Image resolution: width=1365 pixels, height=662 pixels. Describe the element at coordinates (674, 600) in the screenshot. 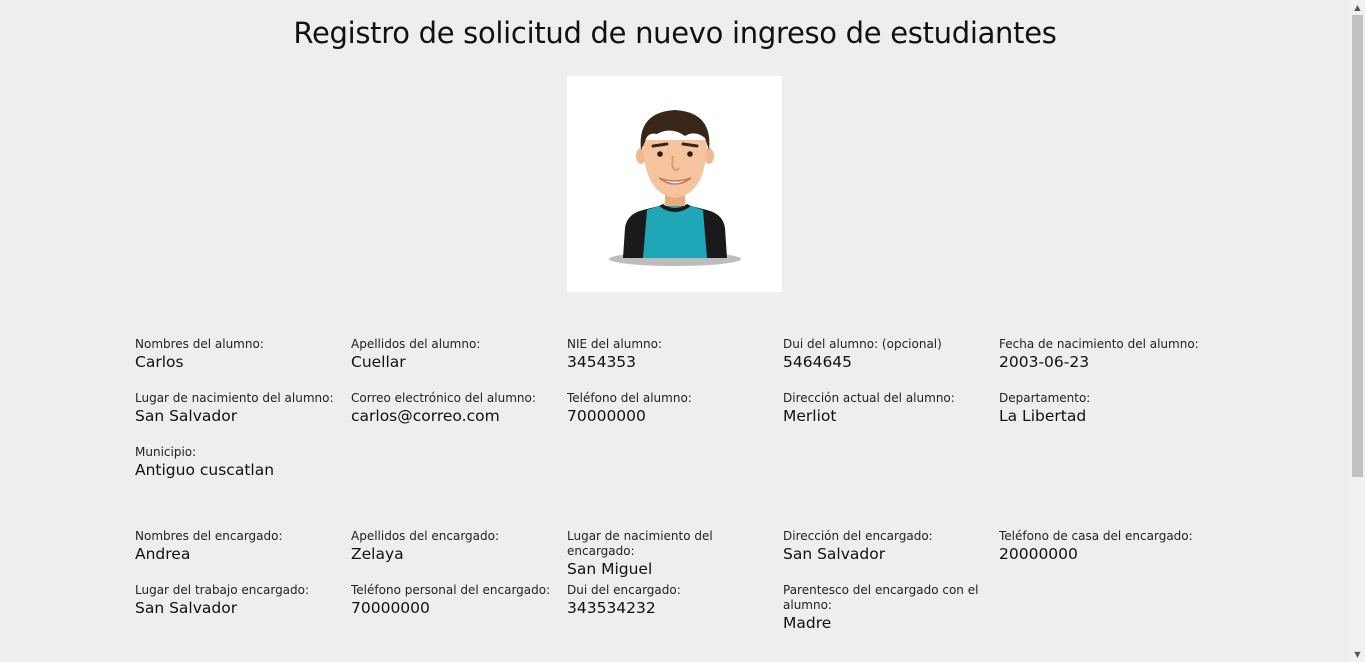

I see `field-guardian-dui: Dui del encargado: 343534232` at that location.